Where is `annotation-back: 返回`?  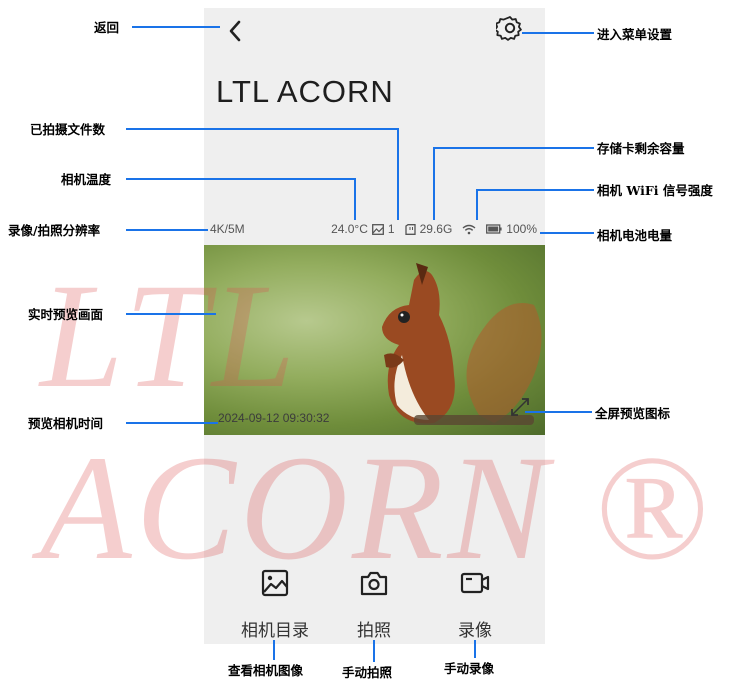 annotation-back: 返回 is located at coordinates (107, 27).